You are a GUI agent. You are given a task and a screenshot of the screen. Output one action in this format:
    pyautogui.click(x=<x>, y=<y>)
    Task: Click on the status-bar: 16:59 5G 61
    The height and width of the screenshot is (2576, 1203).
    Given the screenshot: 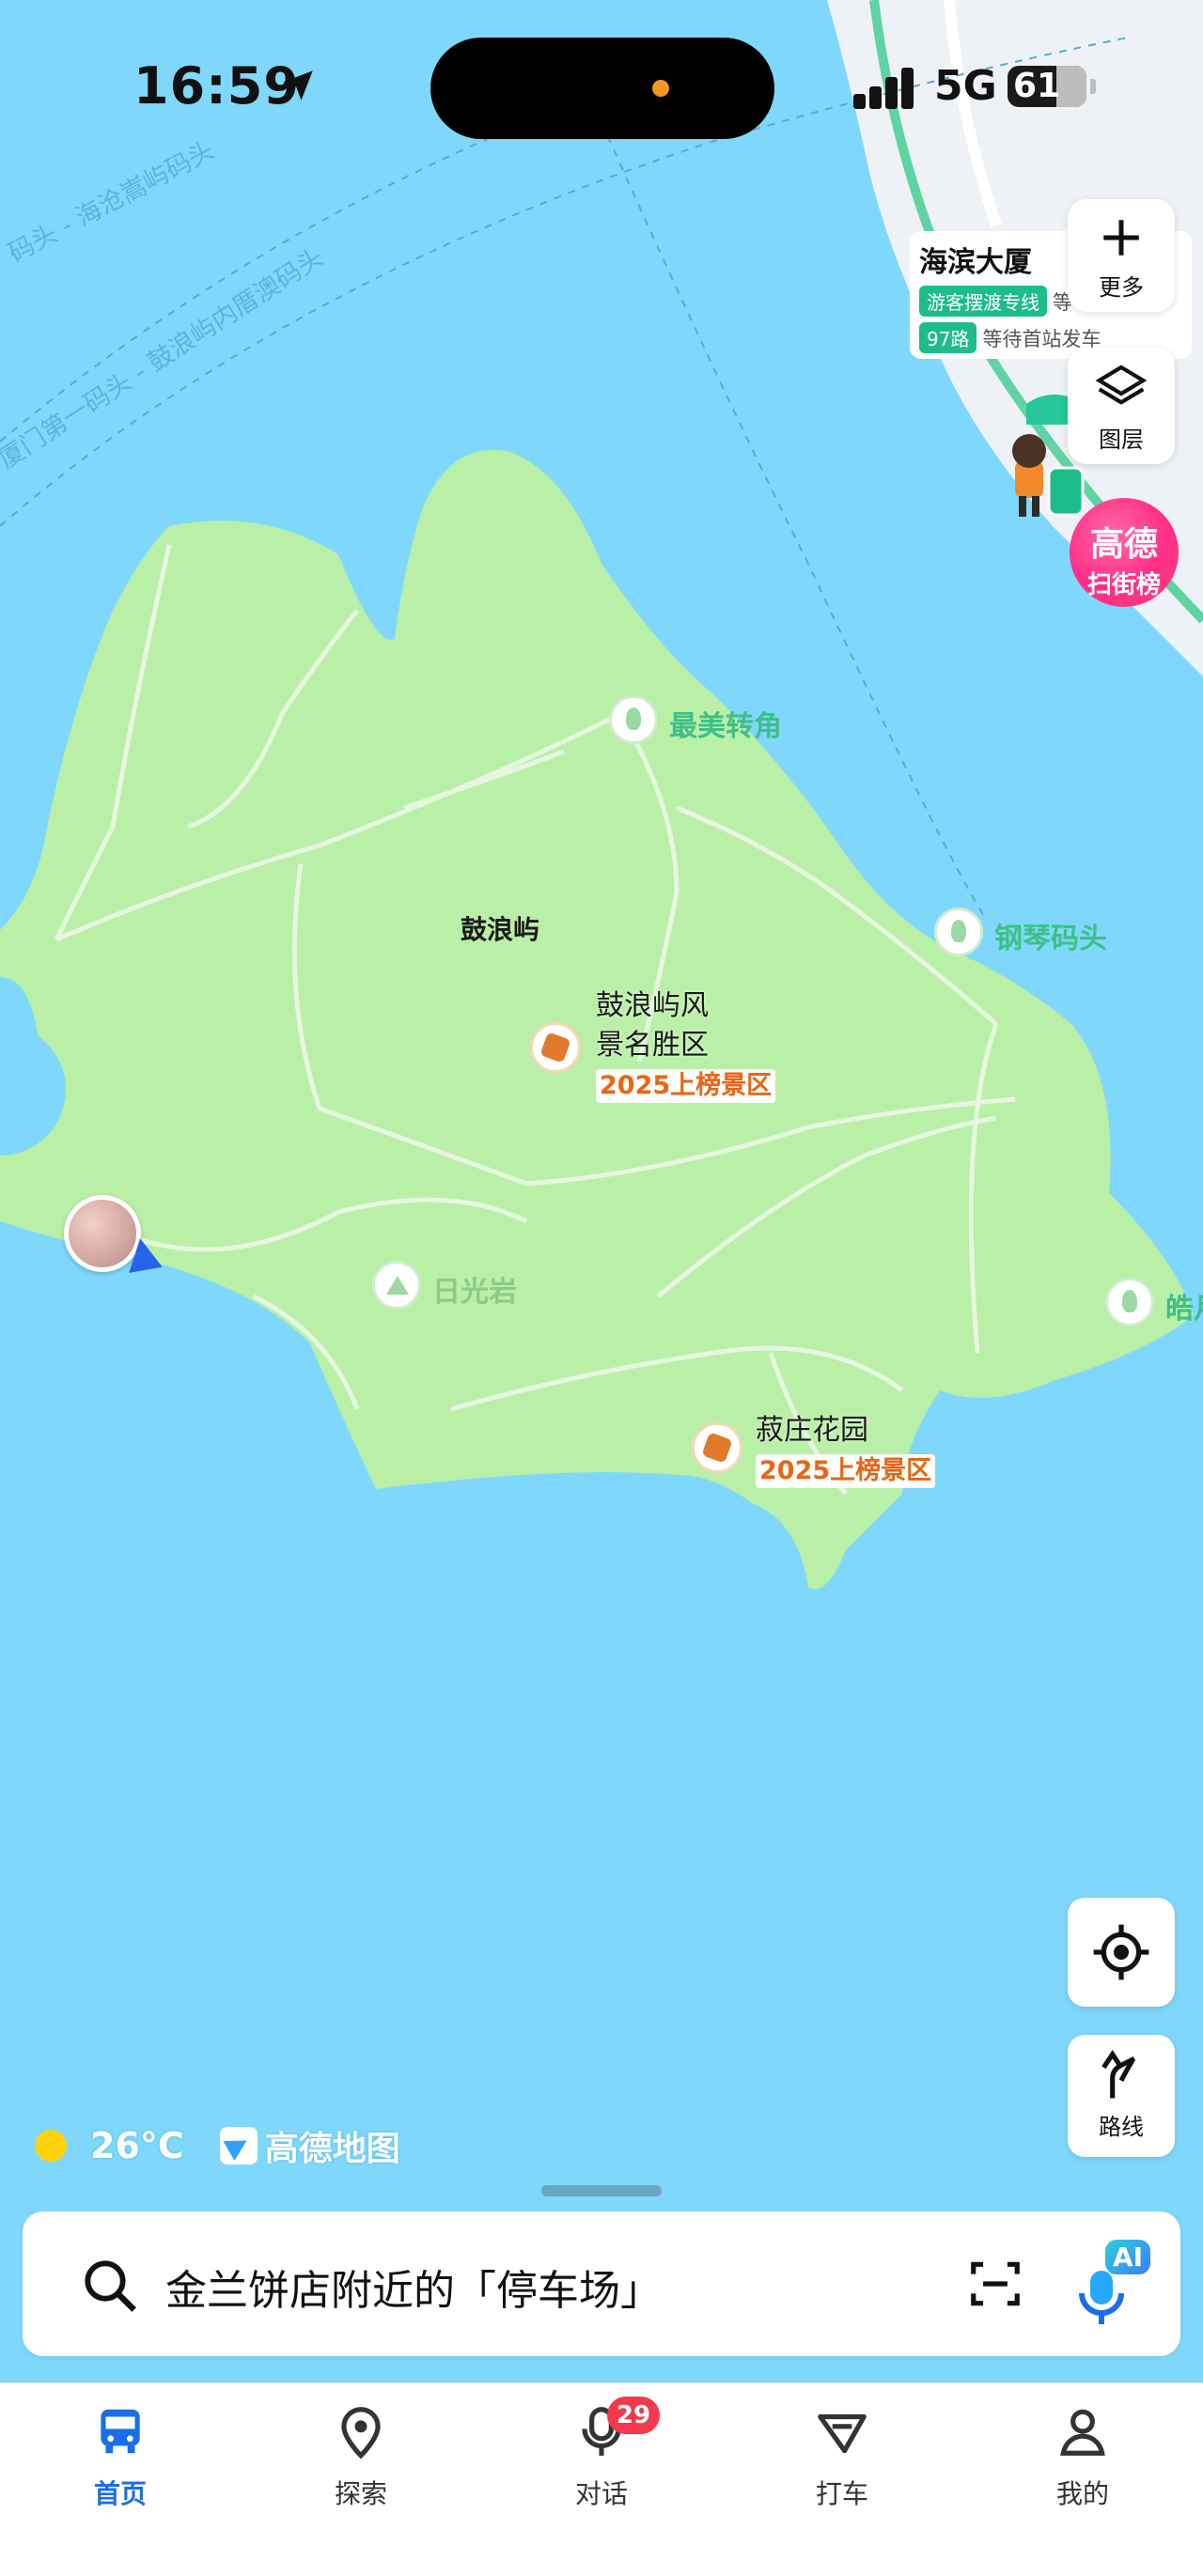 What is the action you would take?
    pyautogui.click(x=601, y=89)
    